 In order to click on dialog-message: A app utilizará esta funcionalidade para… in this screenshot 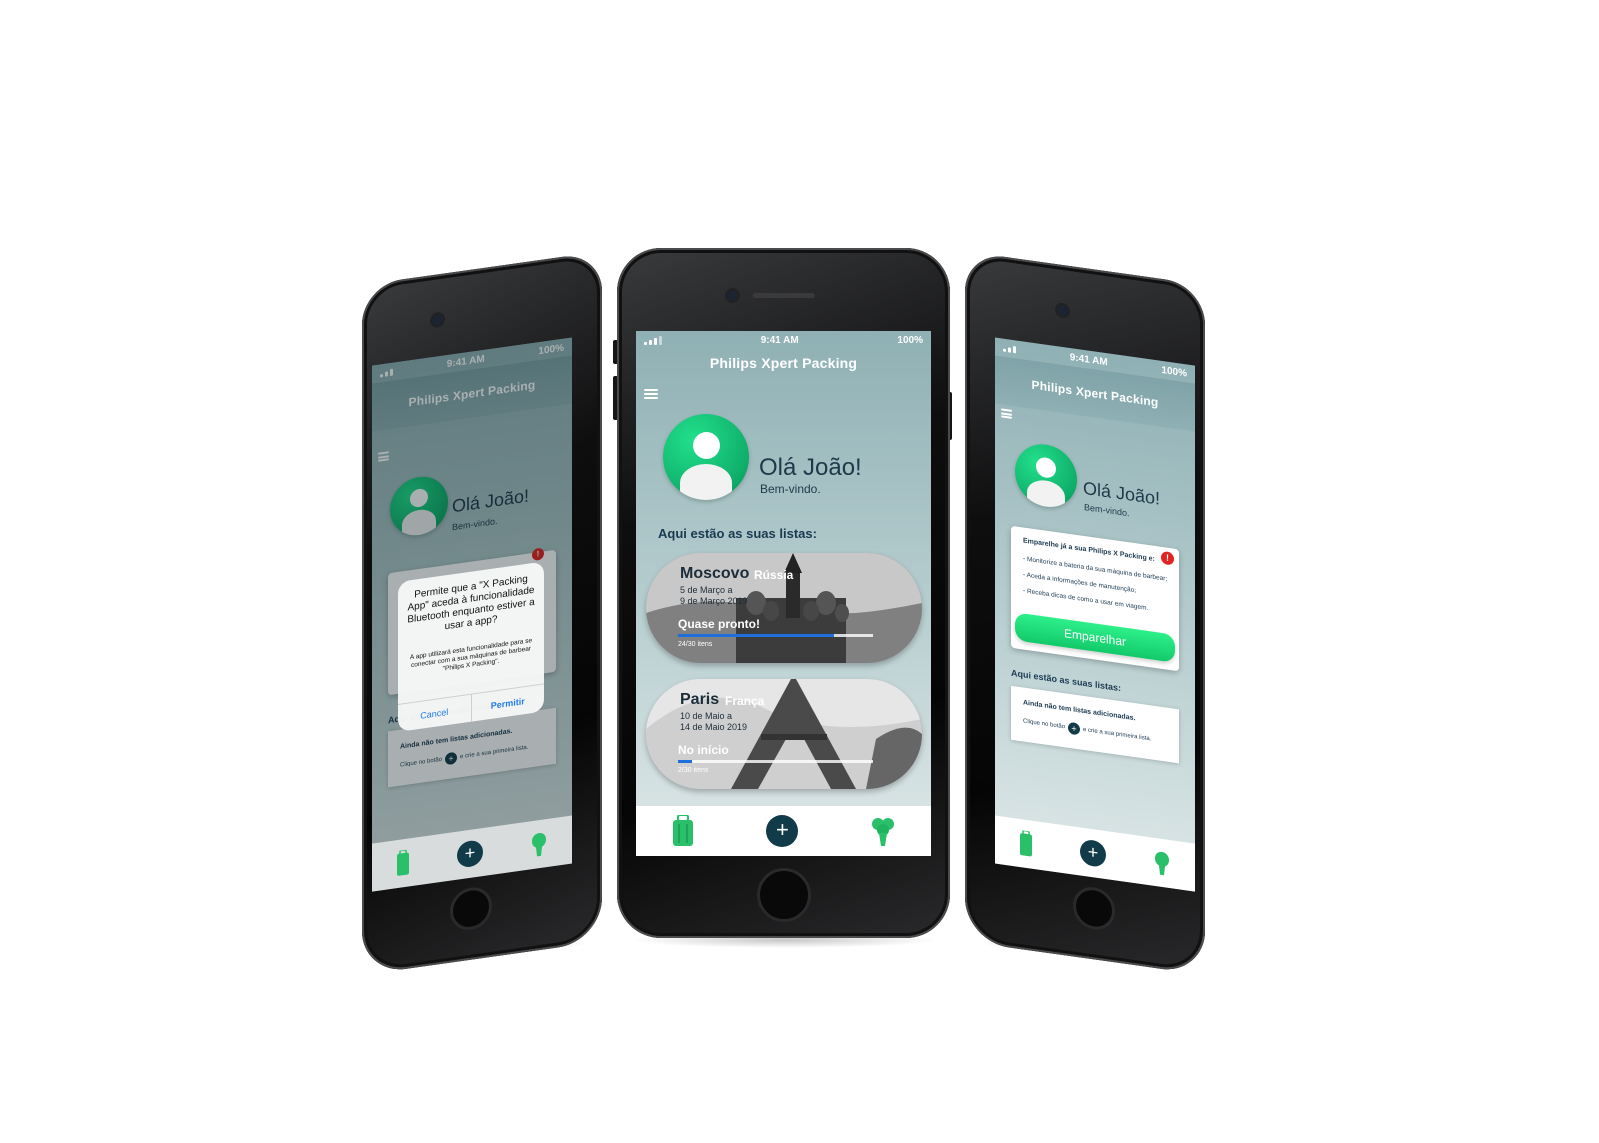, I will do `click(471, 655)`.